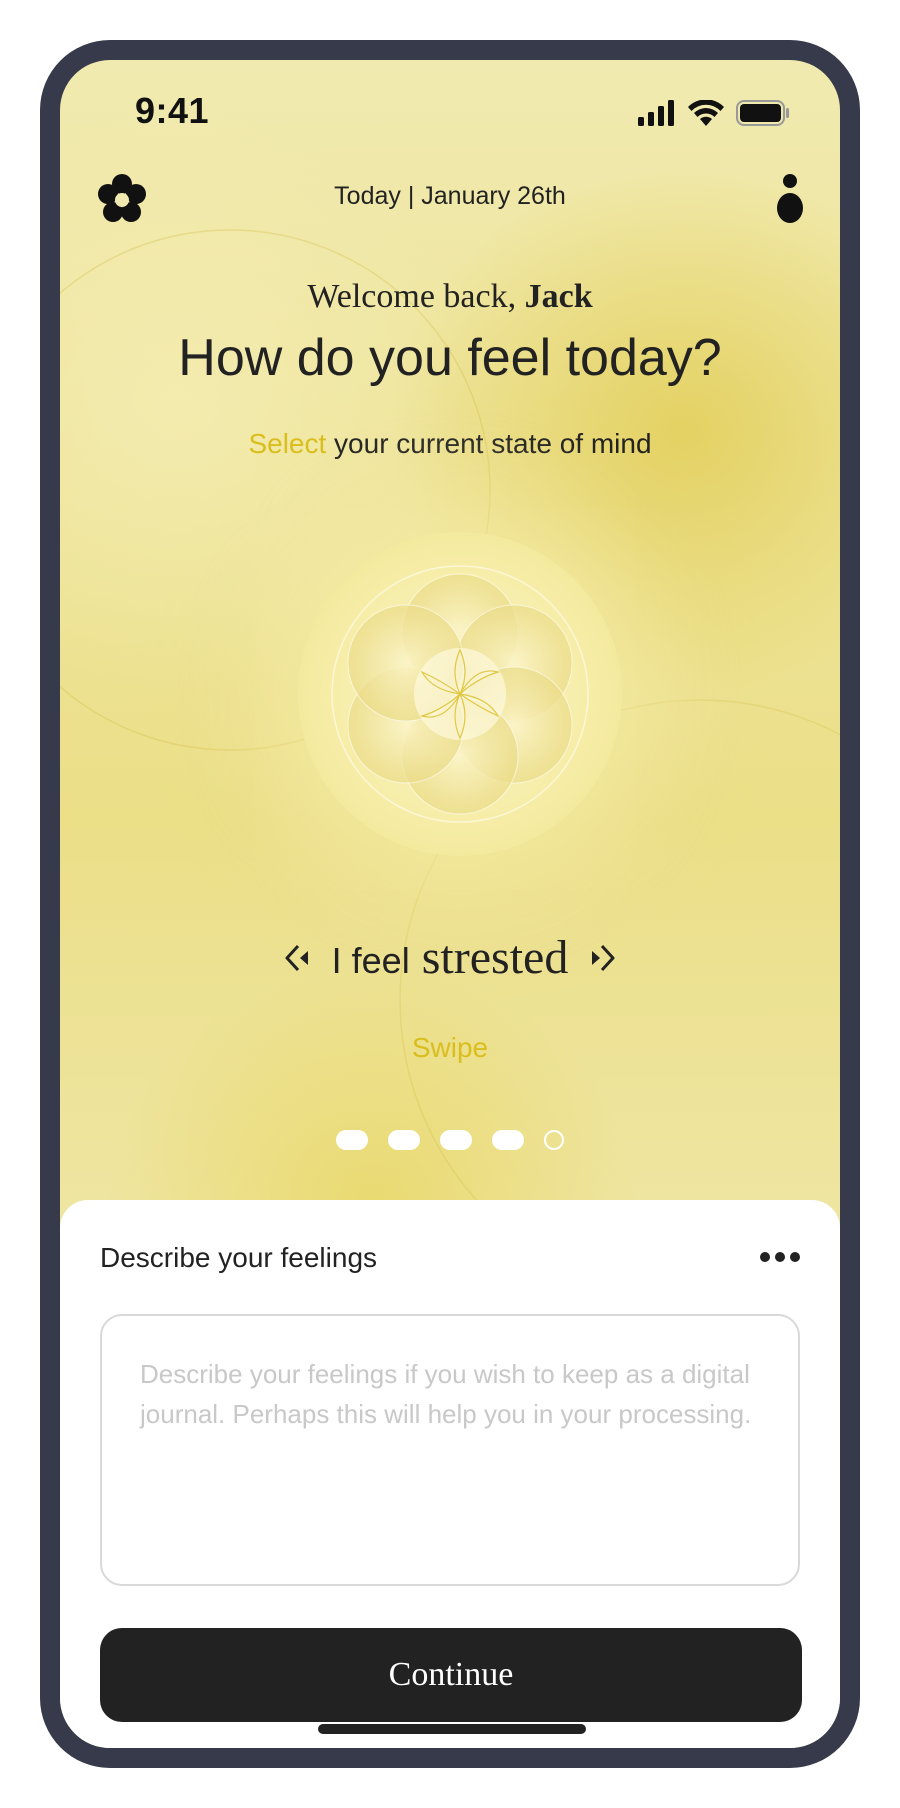 The height and width of the screenshot is (1808, 900). I want to click on previous-mood-button, so click(298, 958).